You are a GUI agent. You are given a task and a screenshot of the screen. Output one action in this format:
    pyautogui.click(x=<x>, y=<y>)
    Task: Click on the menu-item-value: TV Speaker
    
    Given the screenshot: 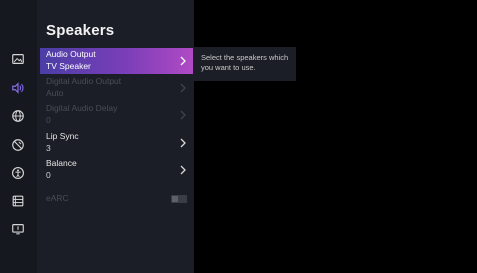 What is the action you would take?
    pyautogui.click(x=68, y=66)
    